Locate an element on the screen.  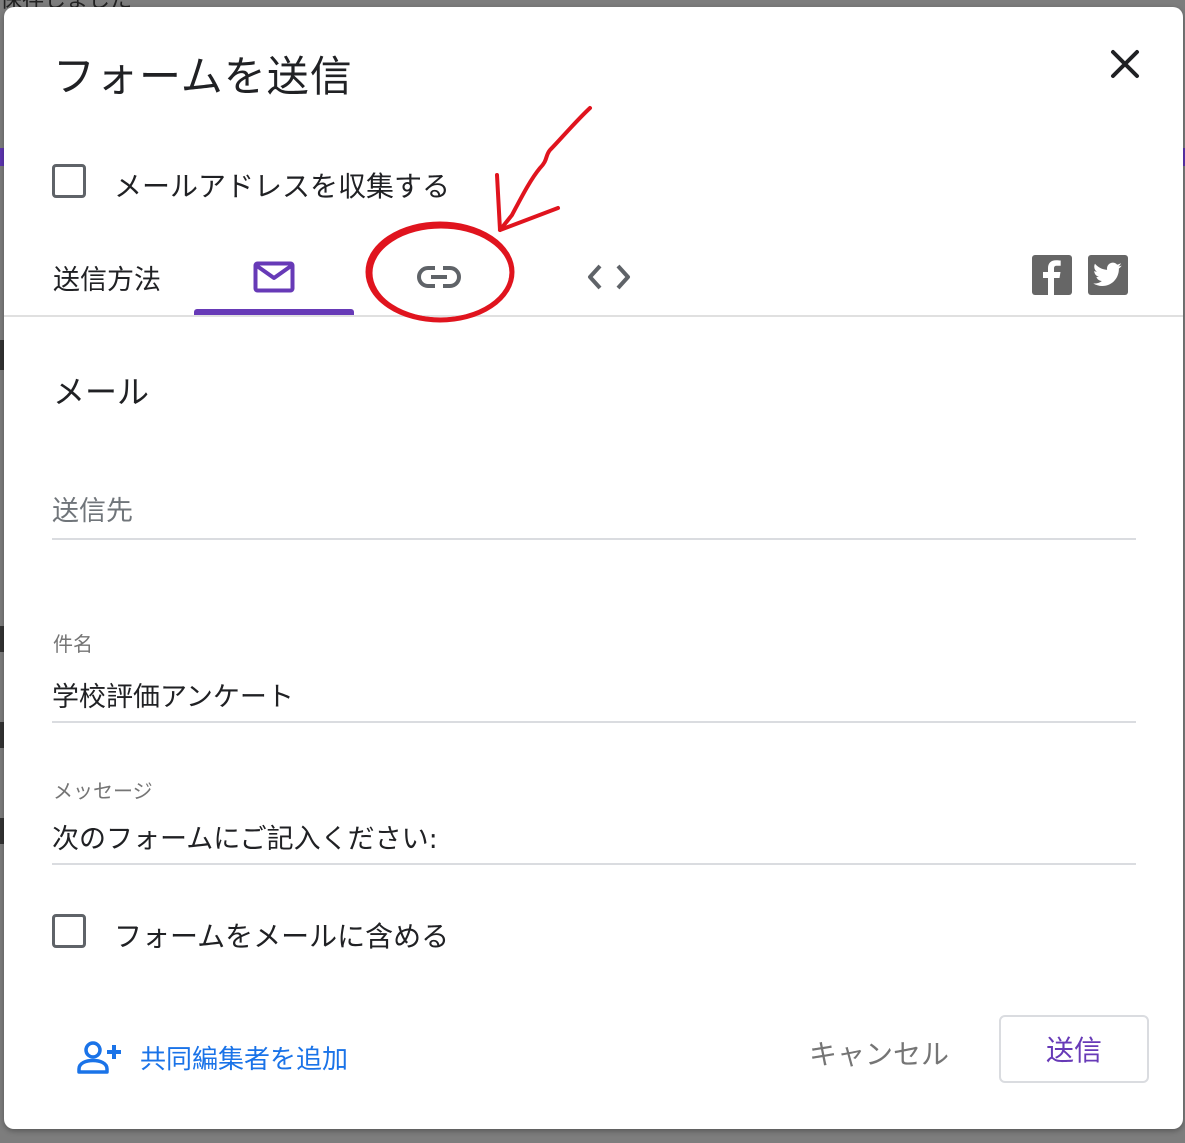
close-button is located at coordinates (1125, 64).